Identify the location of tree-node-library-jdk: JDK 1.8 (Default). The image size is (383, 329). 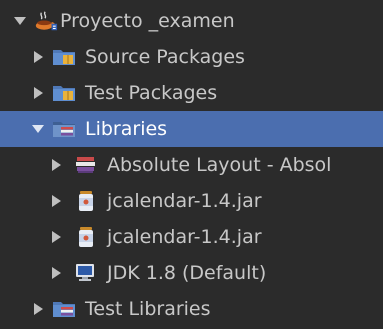
(191, 273).